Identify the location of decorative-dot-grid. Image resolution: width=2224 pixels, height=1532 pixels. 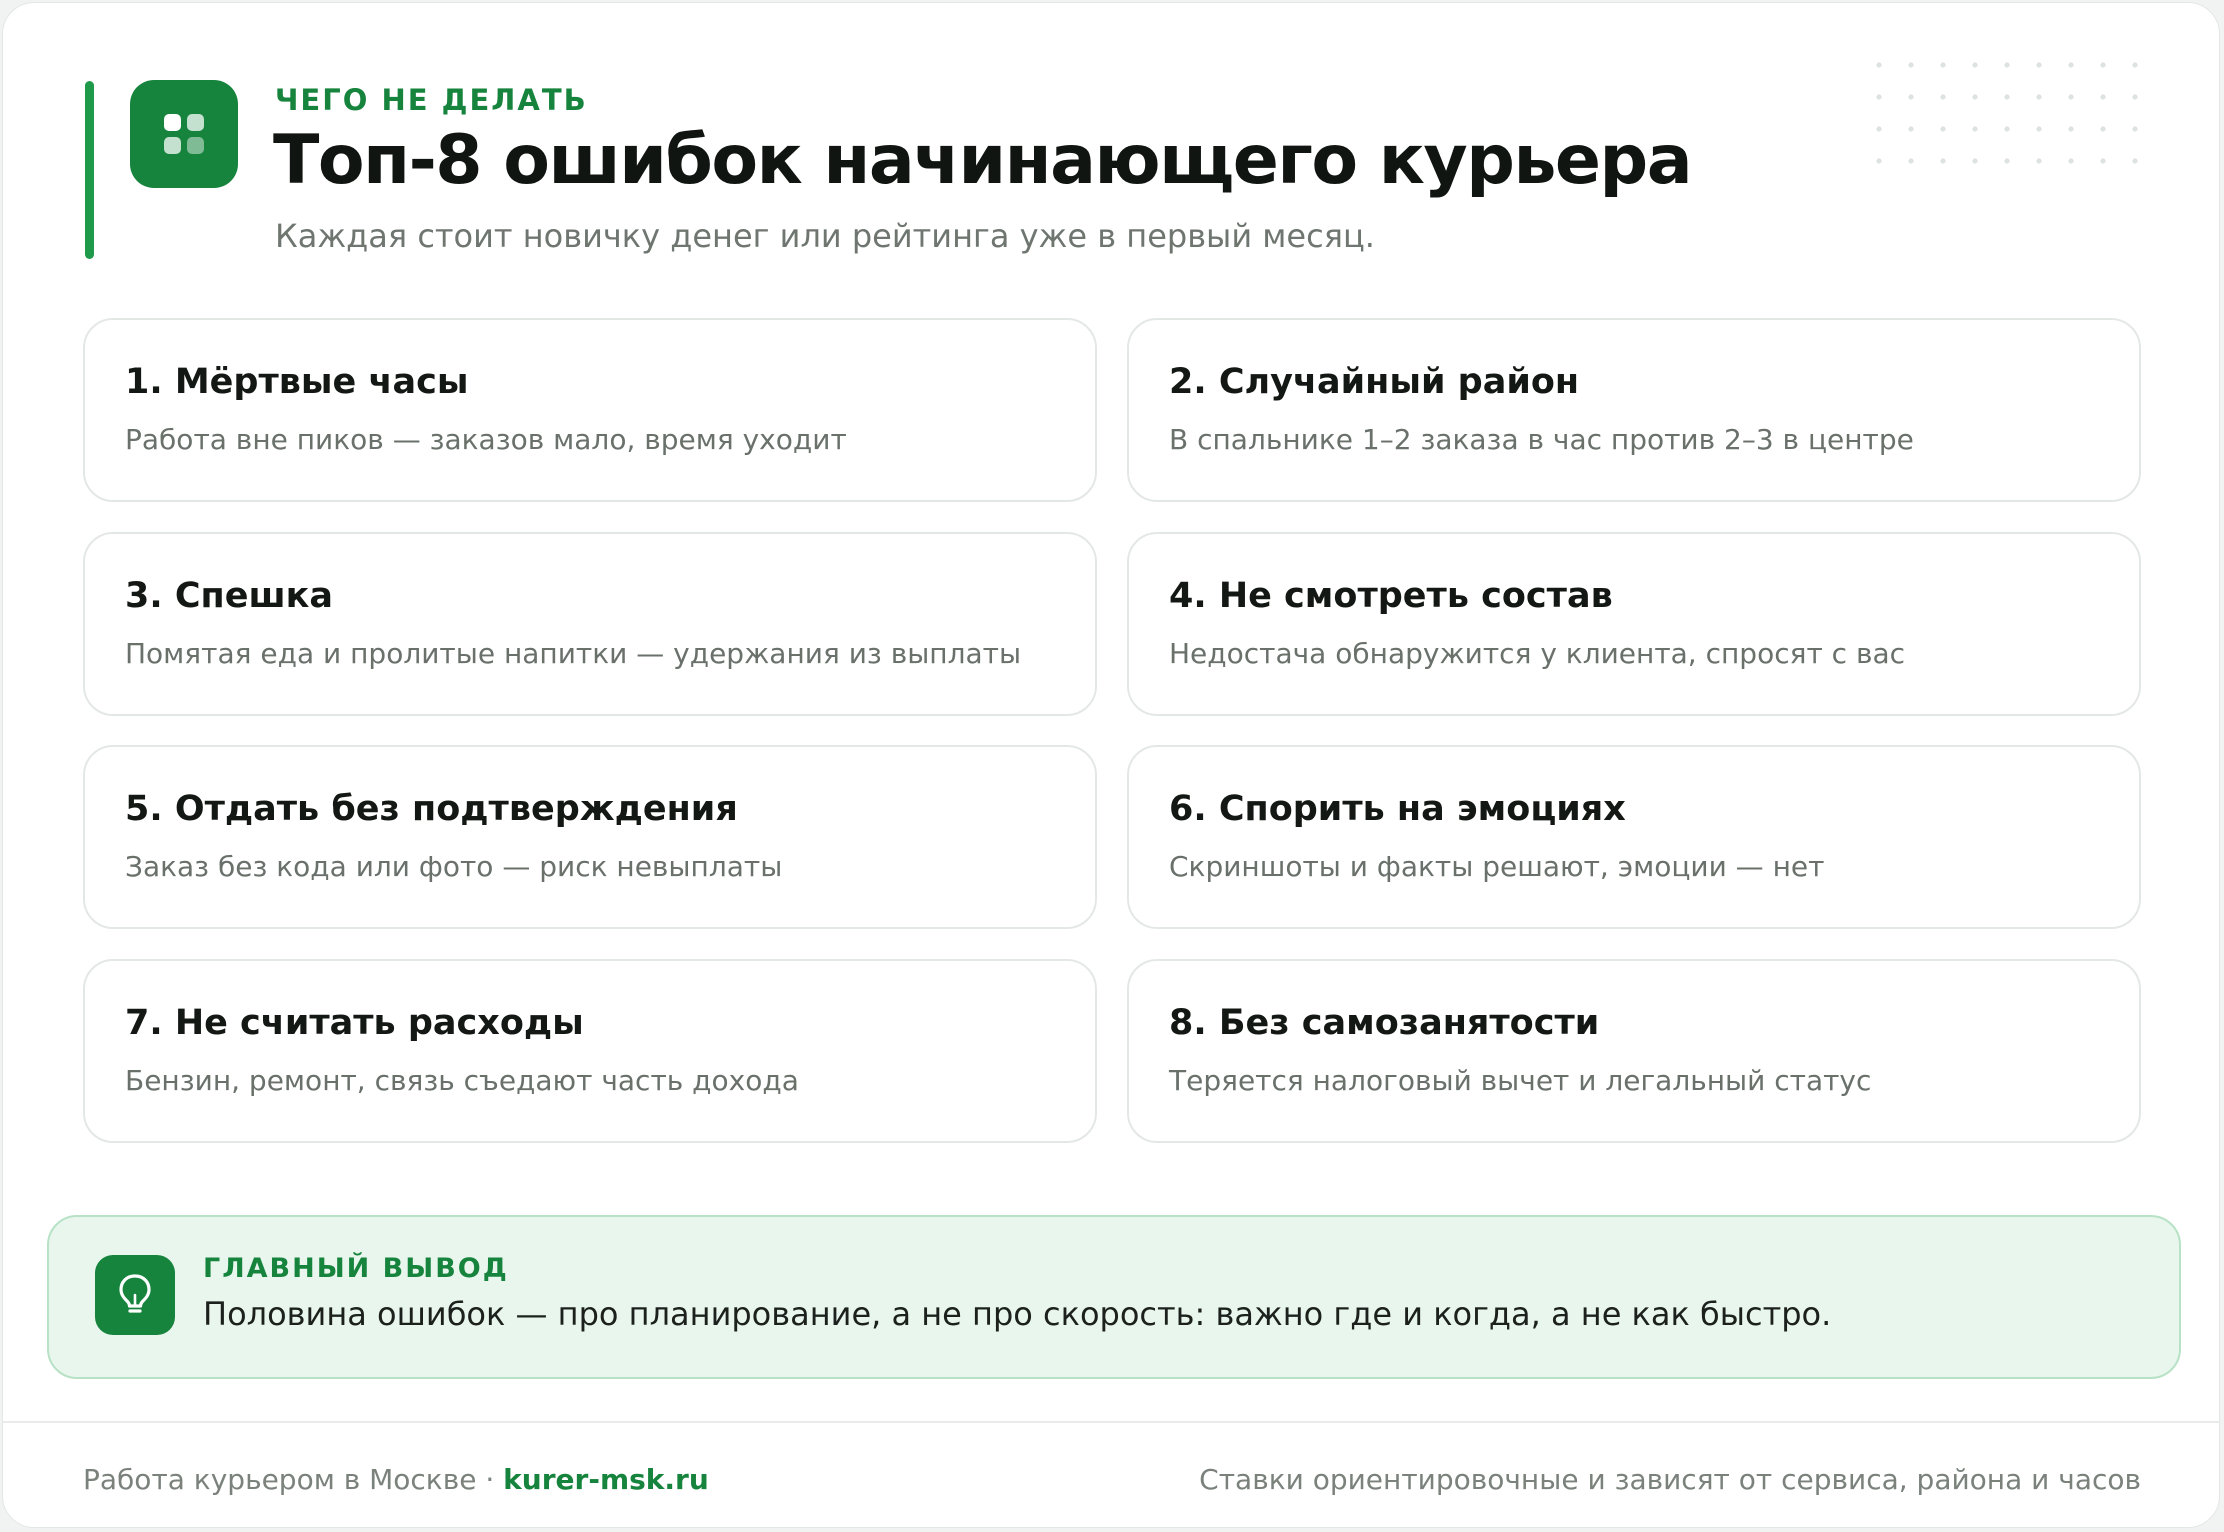
(2013, 119).